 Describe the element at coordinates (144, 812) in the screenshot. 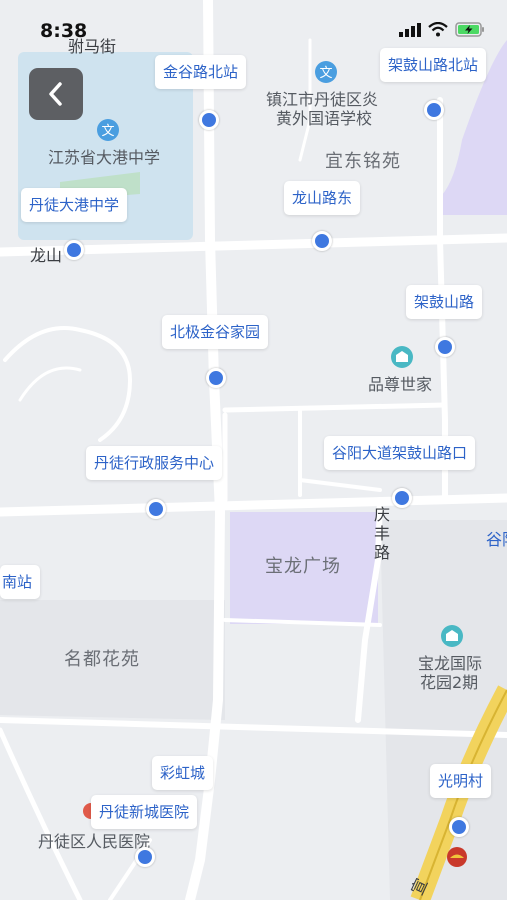

I see `stop-label-xincheng-hospital: 丹徒新城医院` at that location.